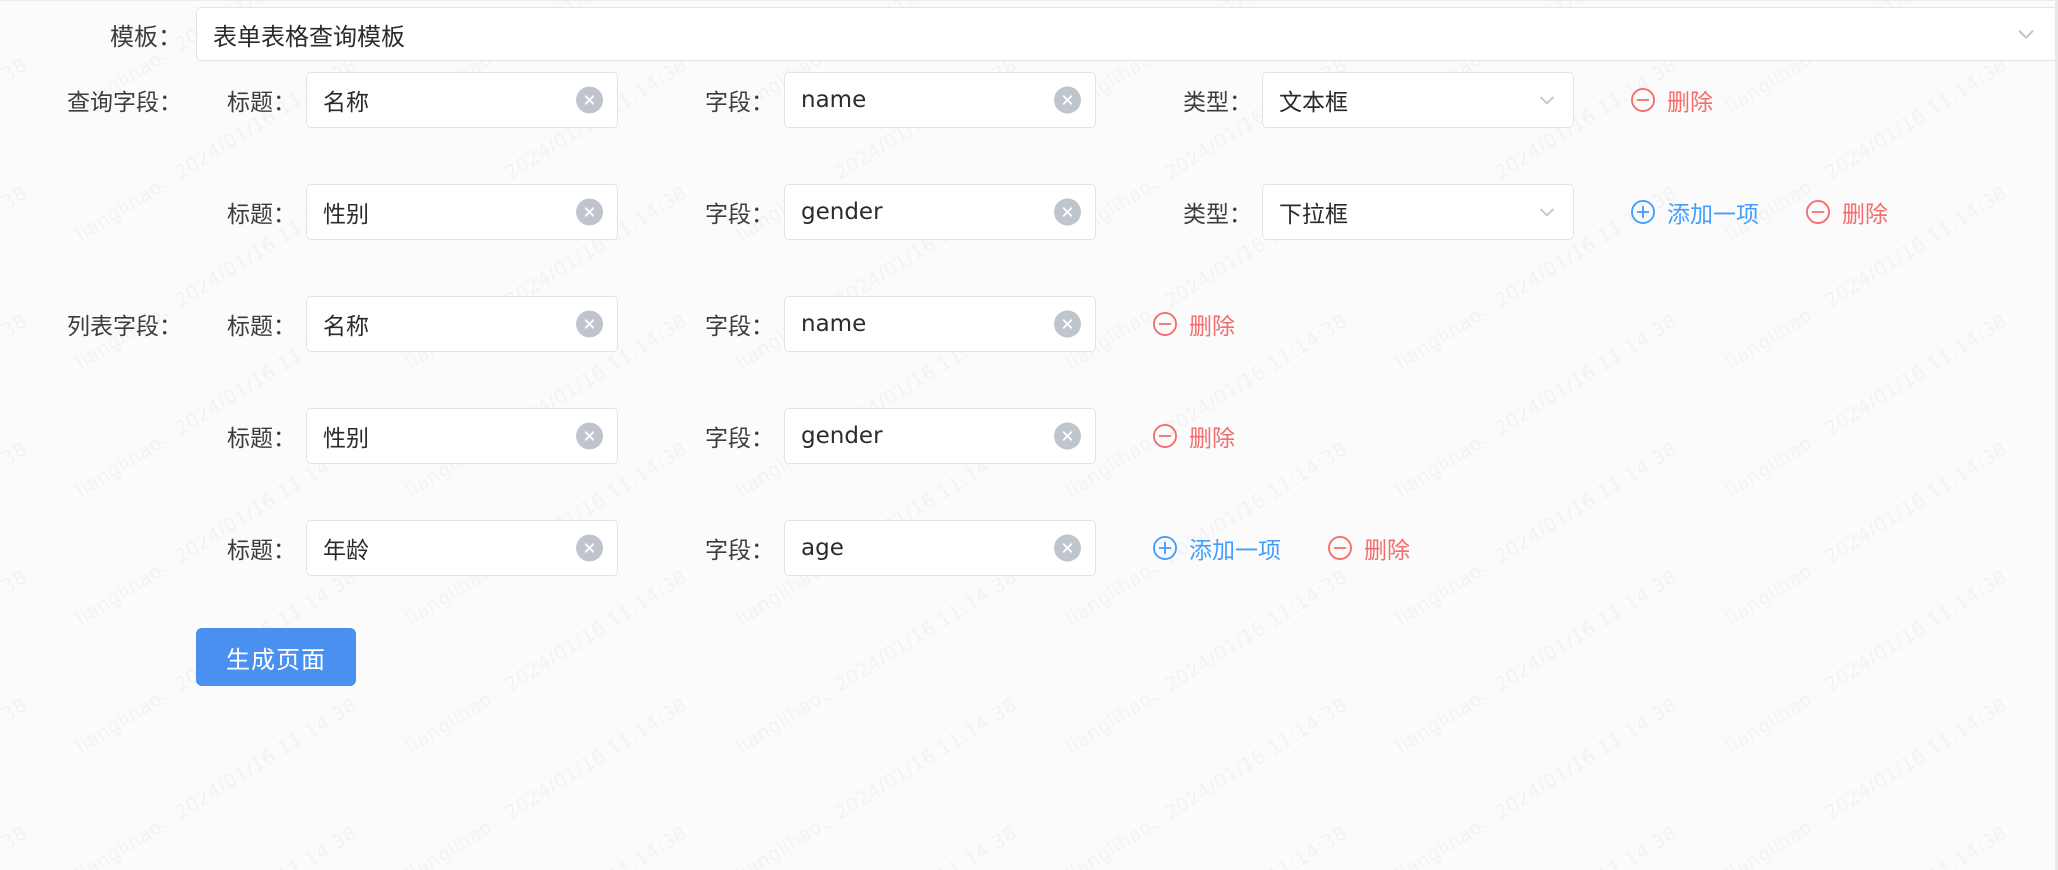 This screenshot has height=870, width=2058. What do you see at coordinates (462, 548) in the screenshot?
I see `title-input: 年龄` at bounding box center [462, 548].